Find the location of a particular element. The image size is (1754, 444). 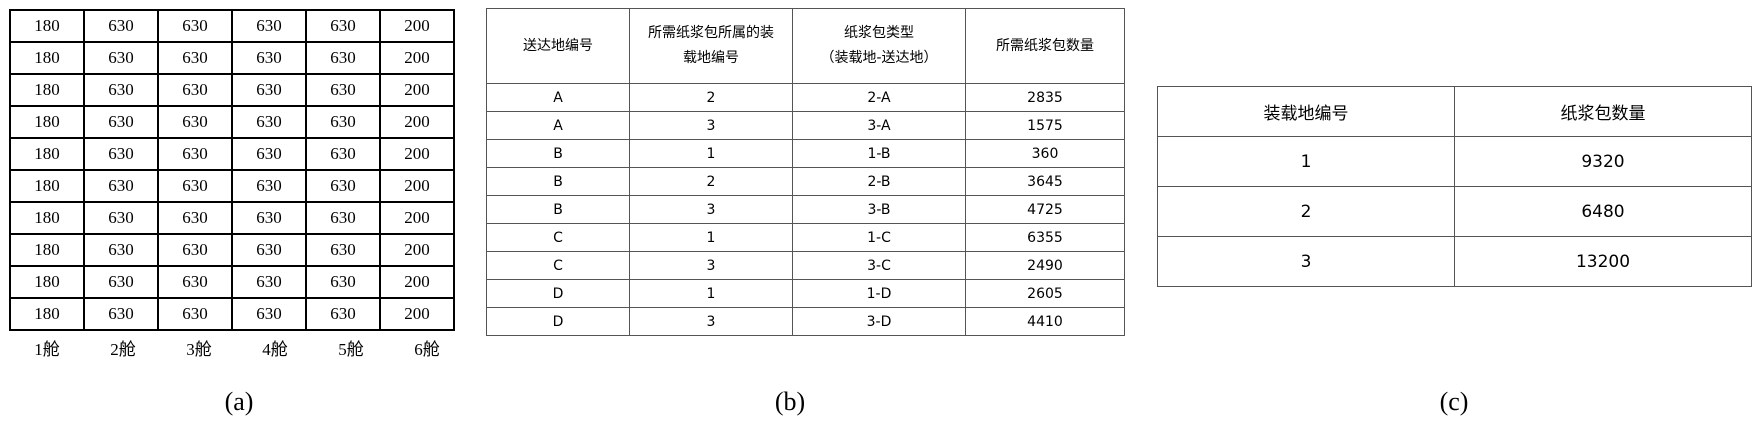

table-row: 2 6480 is located at coordinates (1454, 211).